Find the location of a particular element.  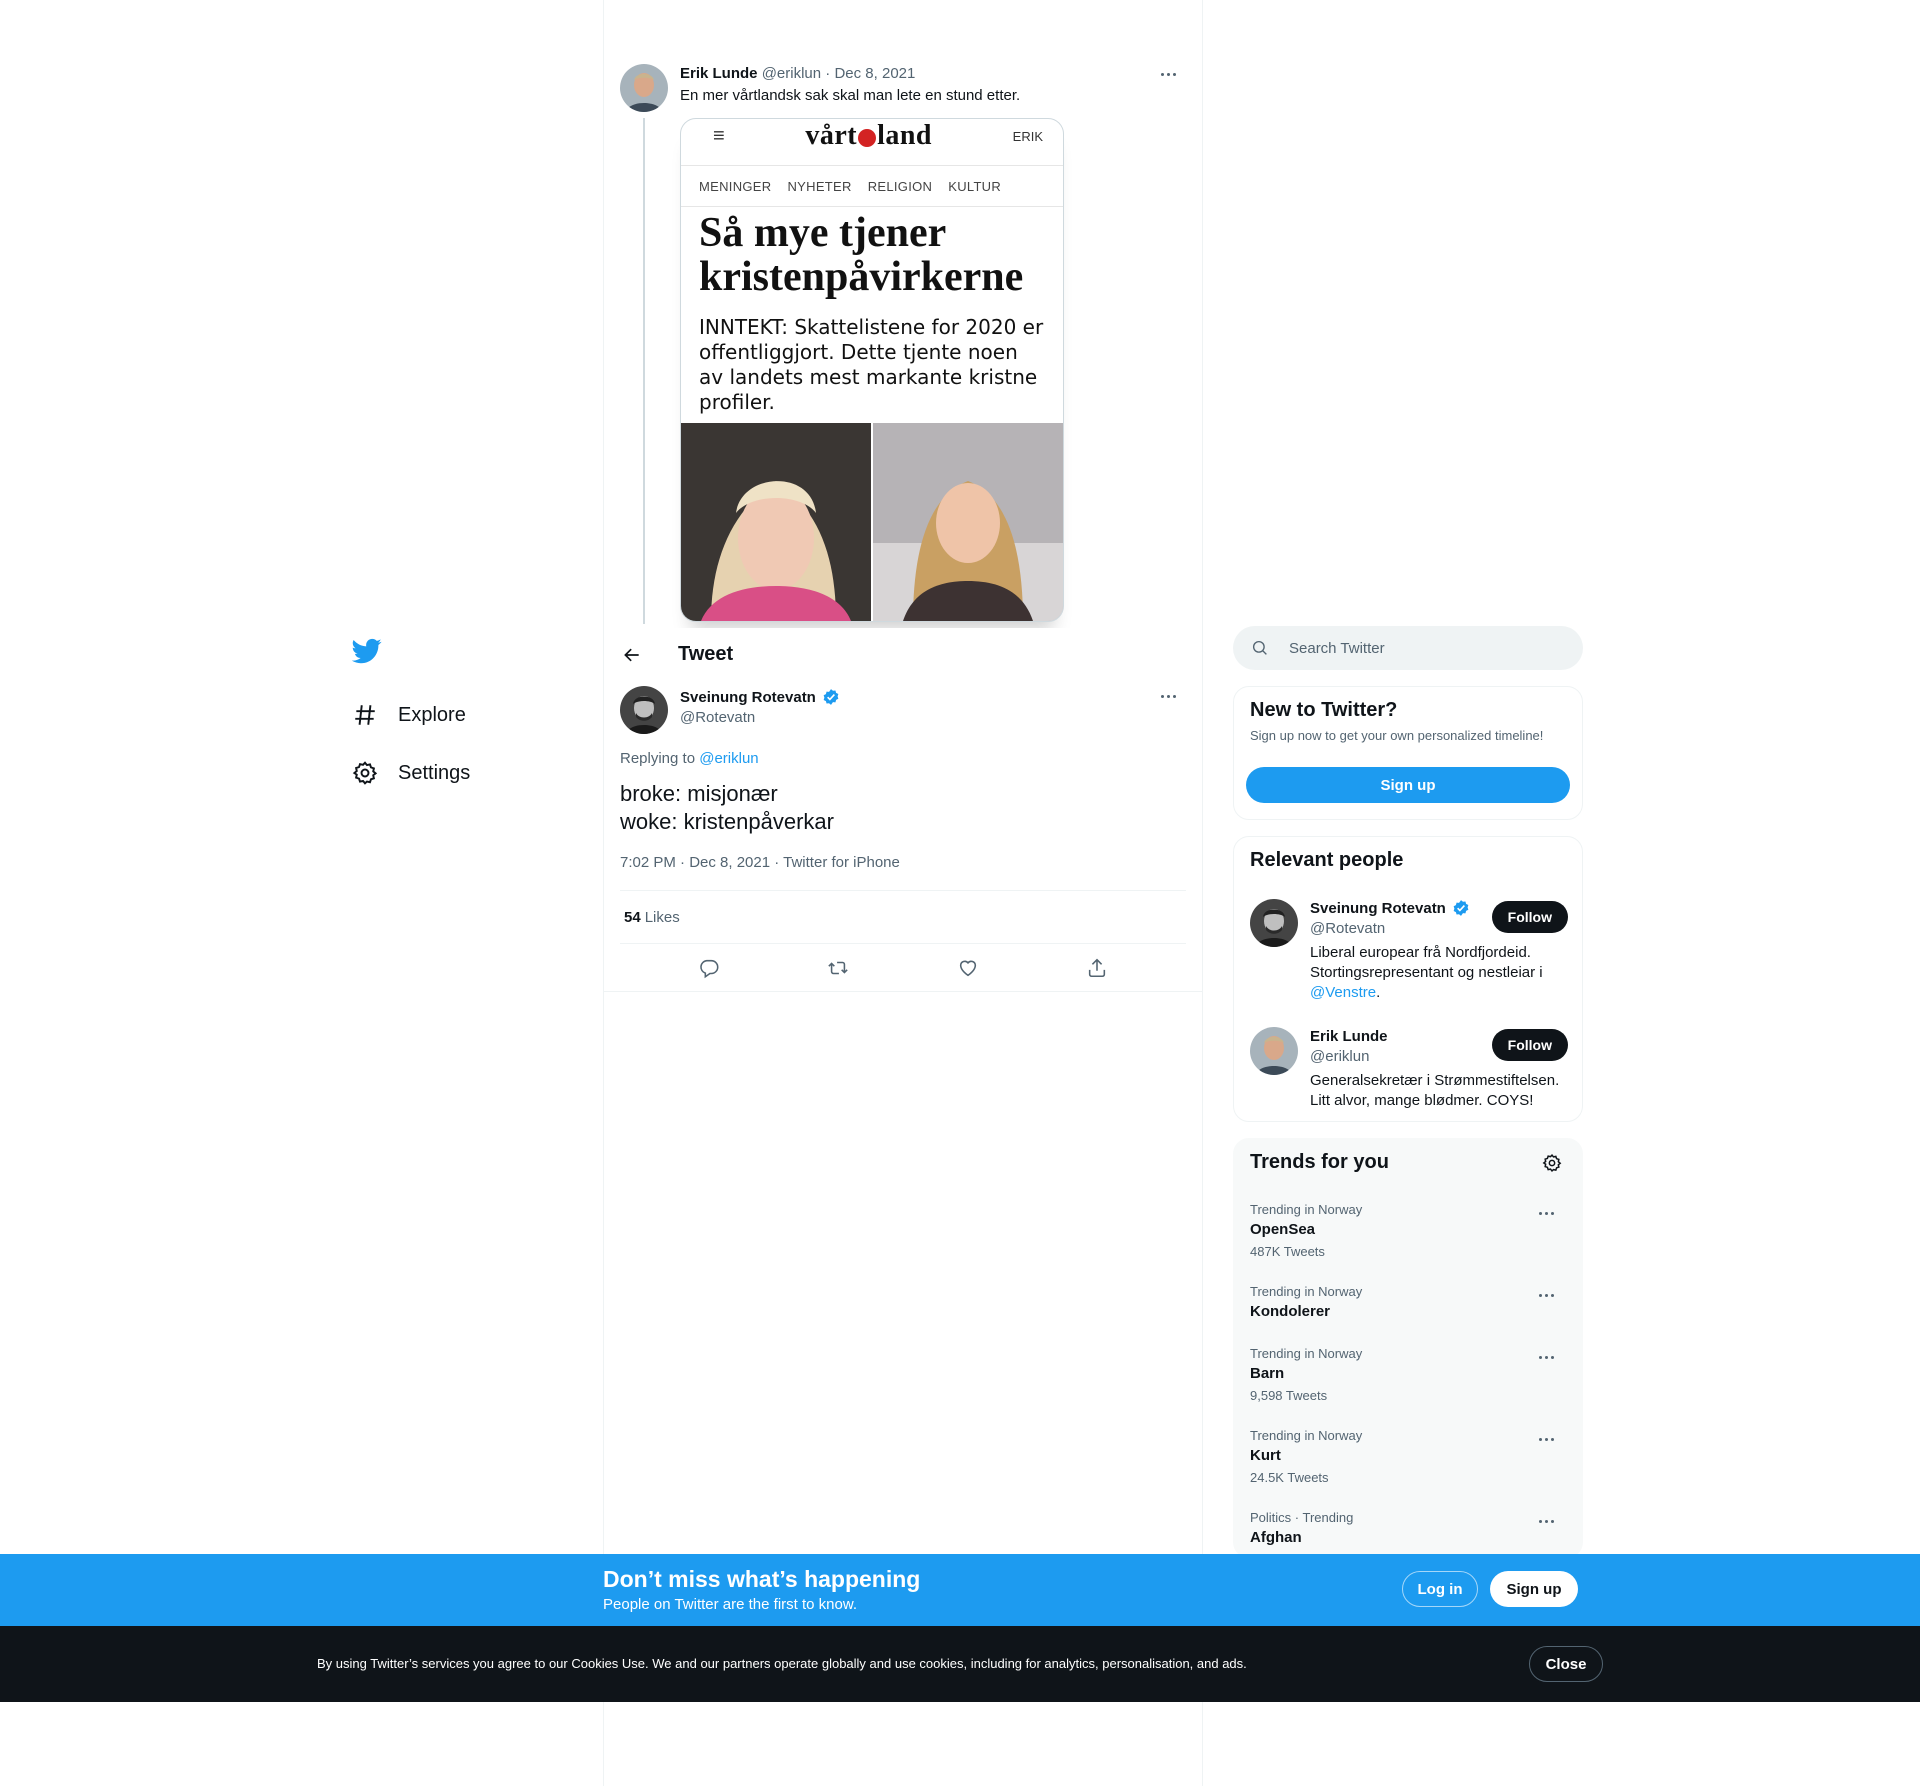

retweet-icon is located at coordinates (838, 968).